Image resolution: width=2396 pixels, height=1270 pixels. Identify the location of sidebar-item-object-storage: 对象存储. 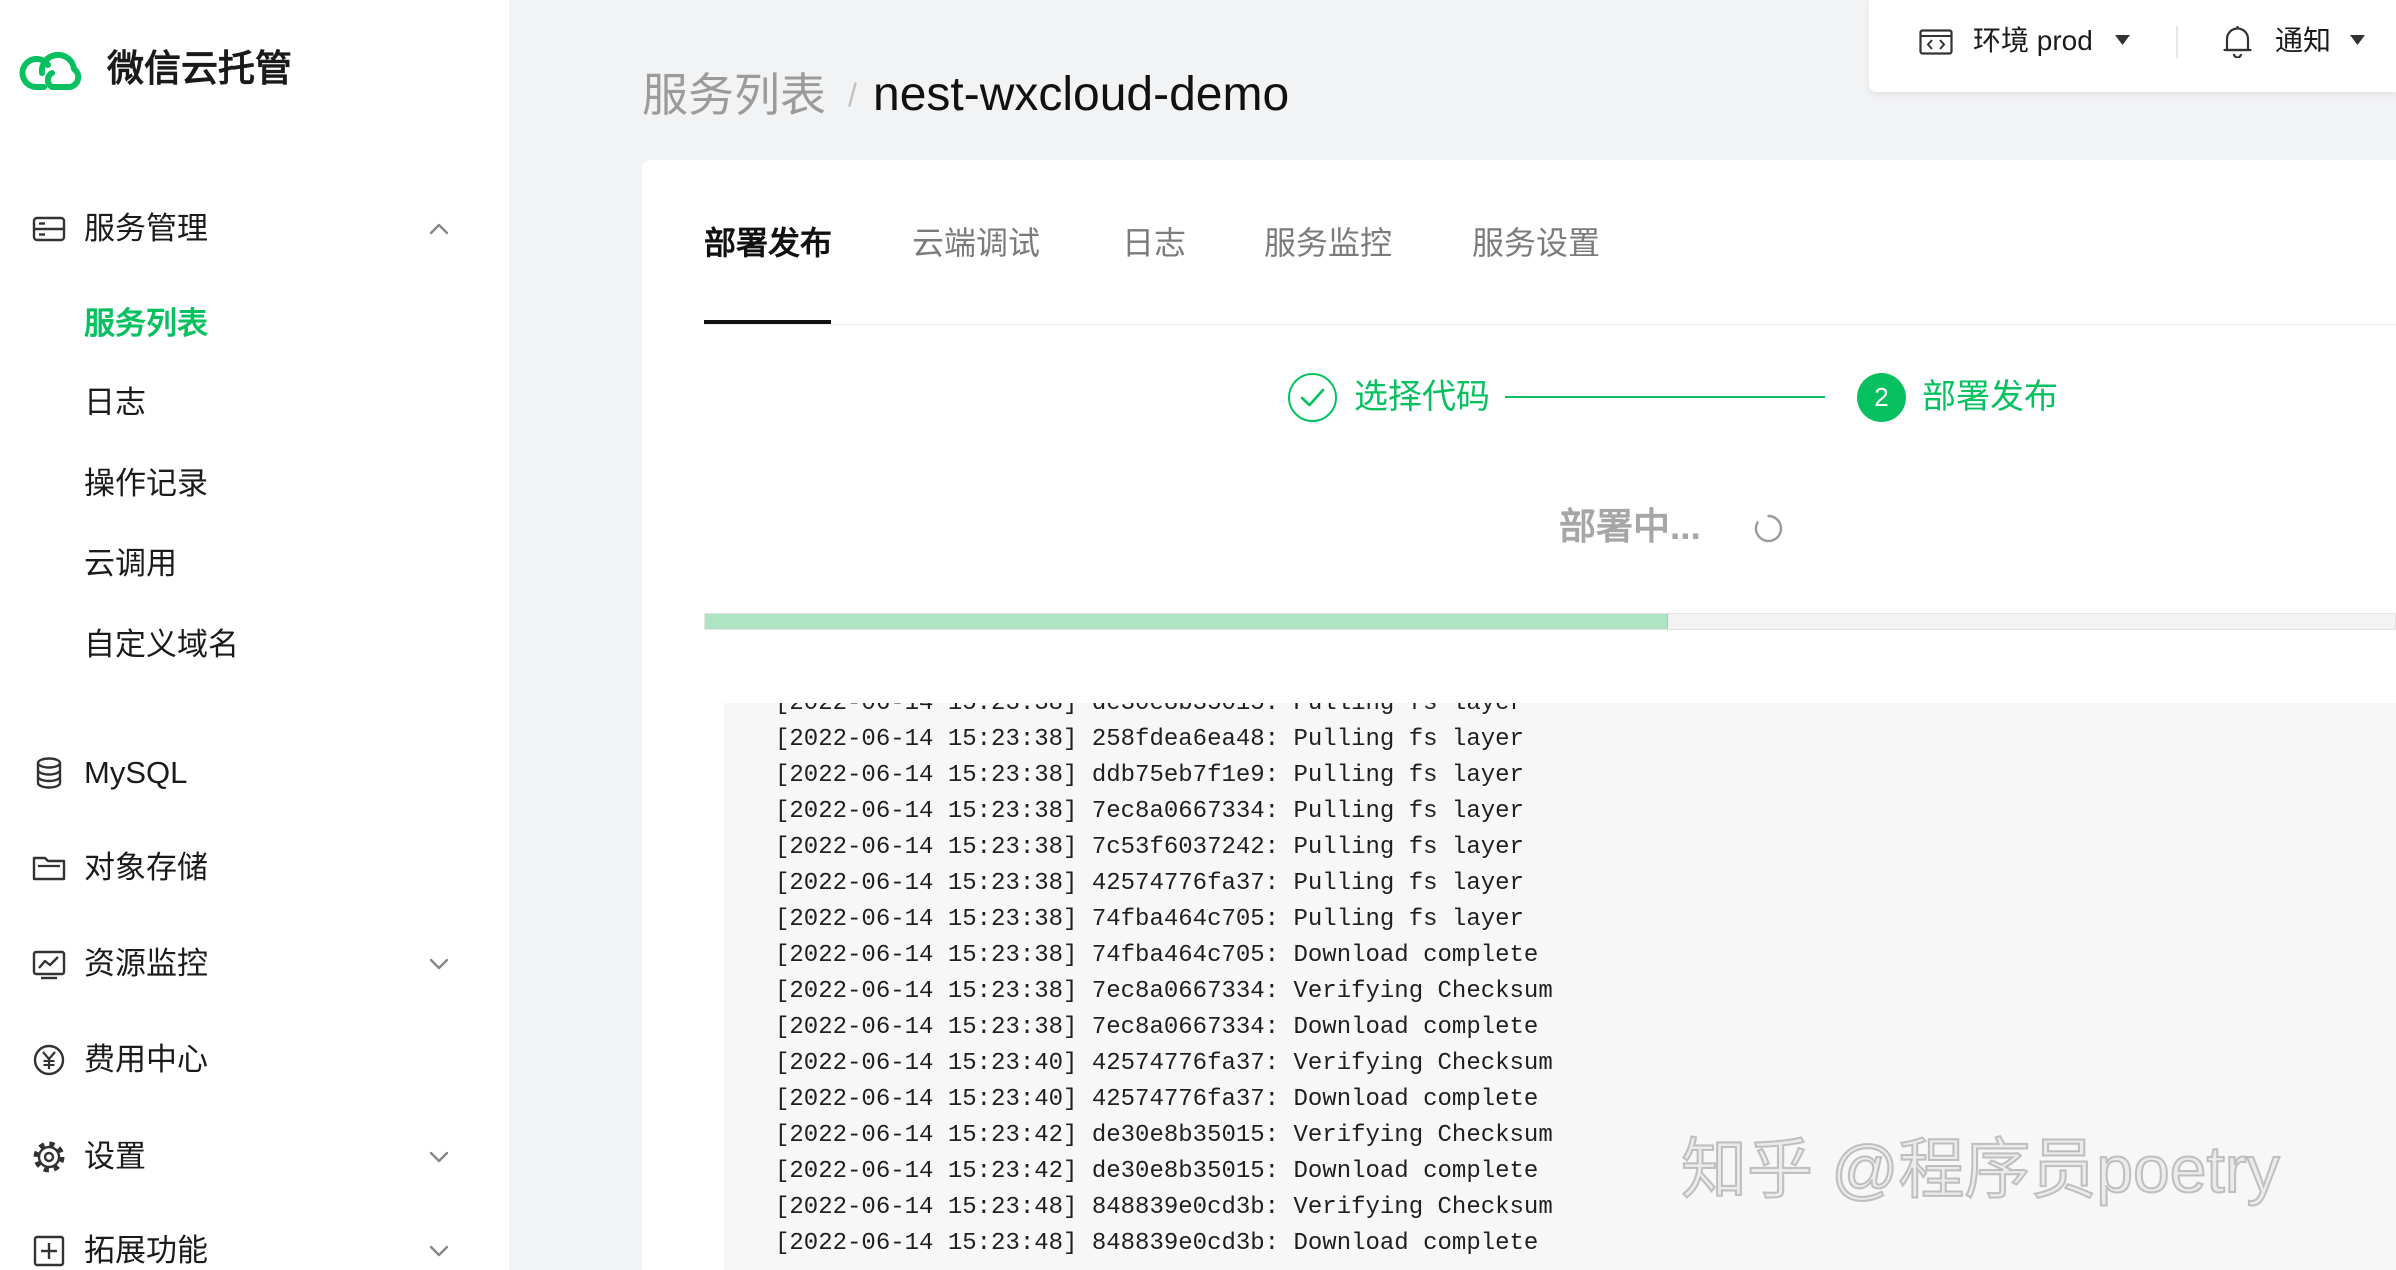
(254, 868).